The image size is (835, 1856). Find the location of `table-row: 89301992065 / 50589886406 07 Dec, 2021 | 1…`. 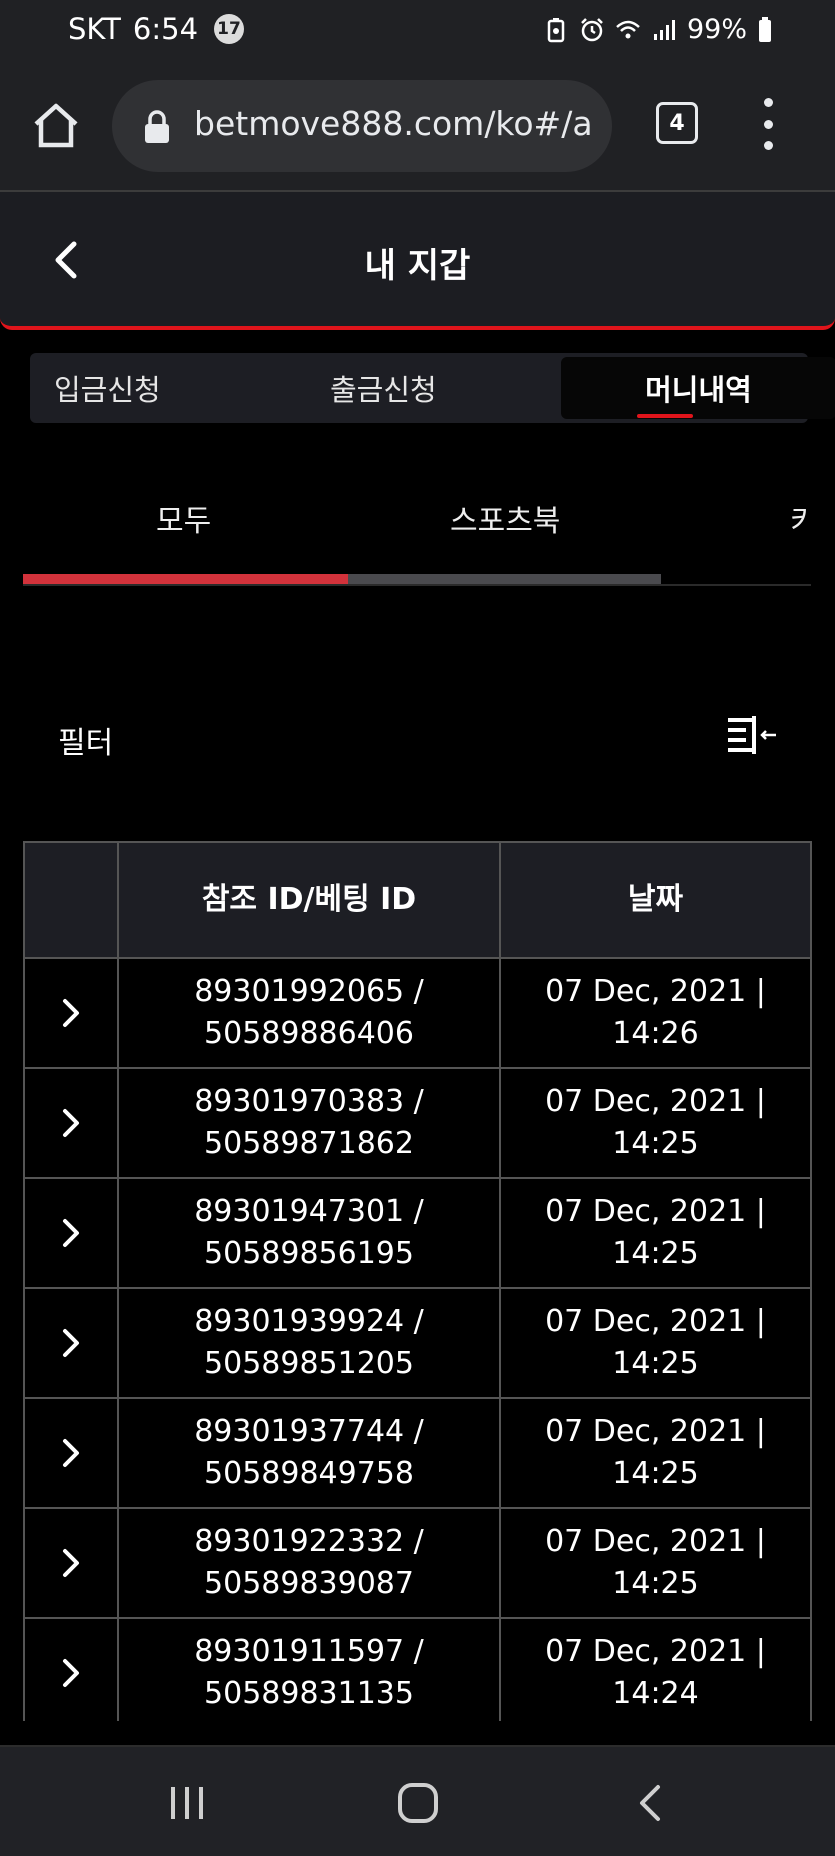

table-row: 89301992065 / 50589886406 07 Dec, 2021 | 1… is located at coordinates (417, 1012).